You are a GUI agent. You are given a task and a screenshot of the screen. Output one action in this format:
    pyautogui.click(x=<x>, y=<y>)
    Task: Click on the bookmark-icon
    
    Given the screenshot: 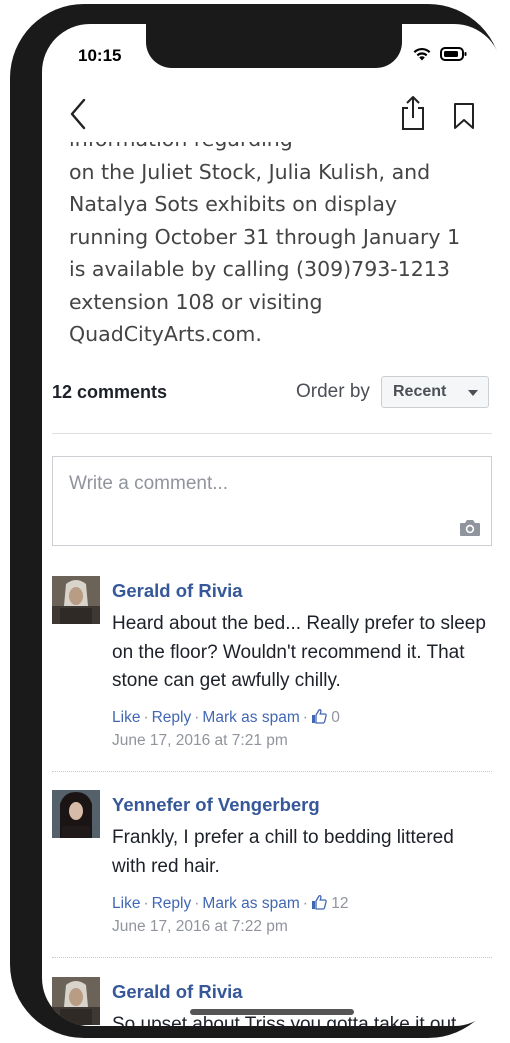 What is the action you would take?
    pyautogui.click(x=464, y=116)
    